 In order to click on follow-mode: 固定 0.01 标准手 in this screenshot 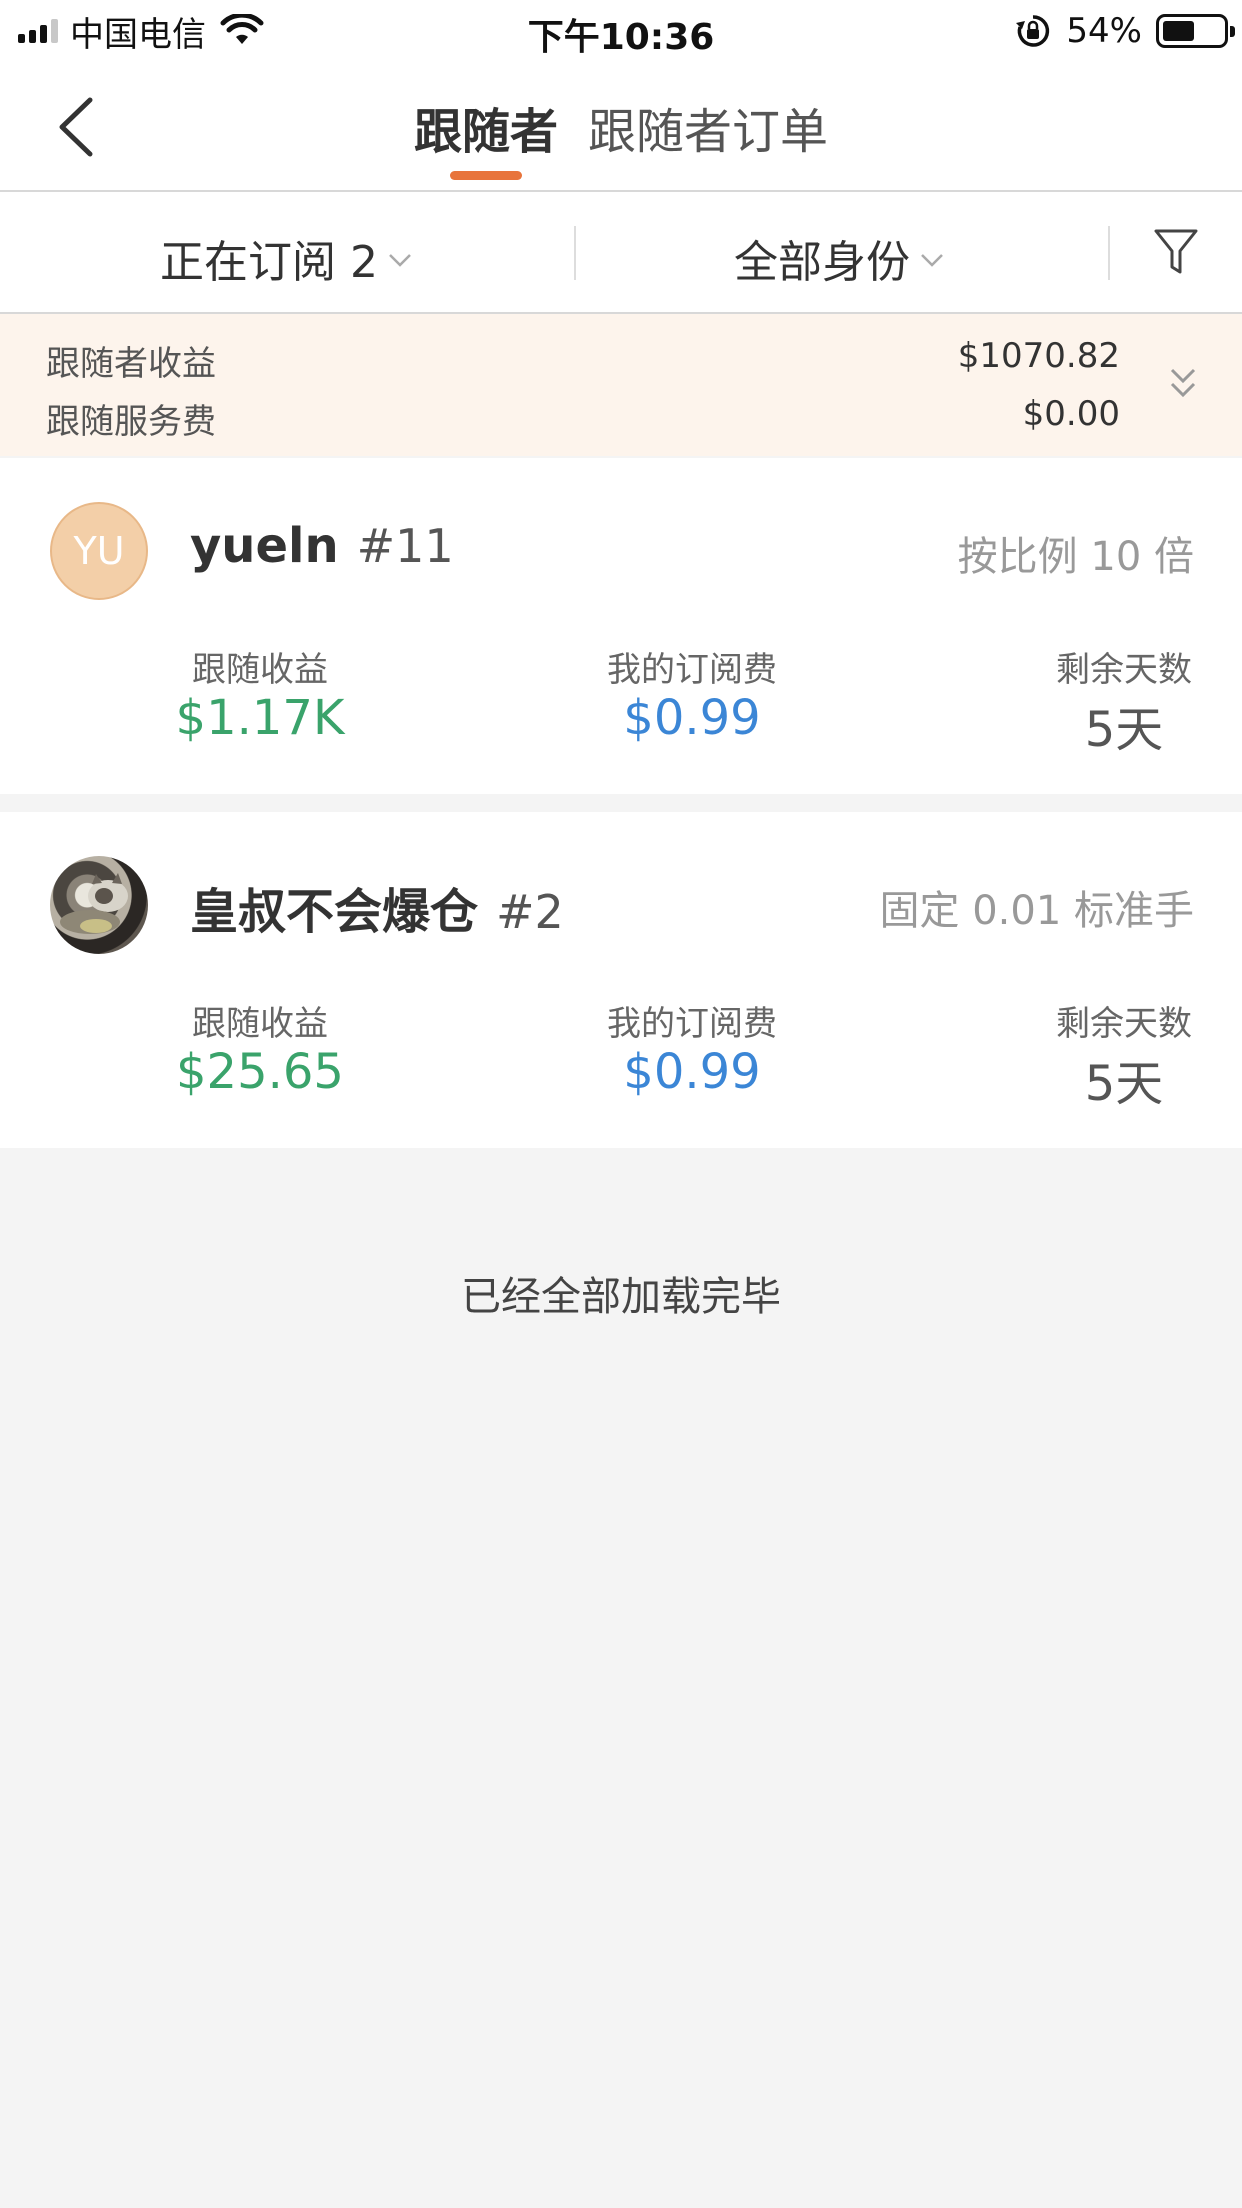, I will do `click(1037, 911)`.